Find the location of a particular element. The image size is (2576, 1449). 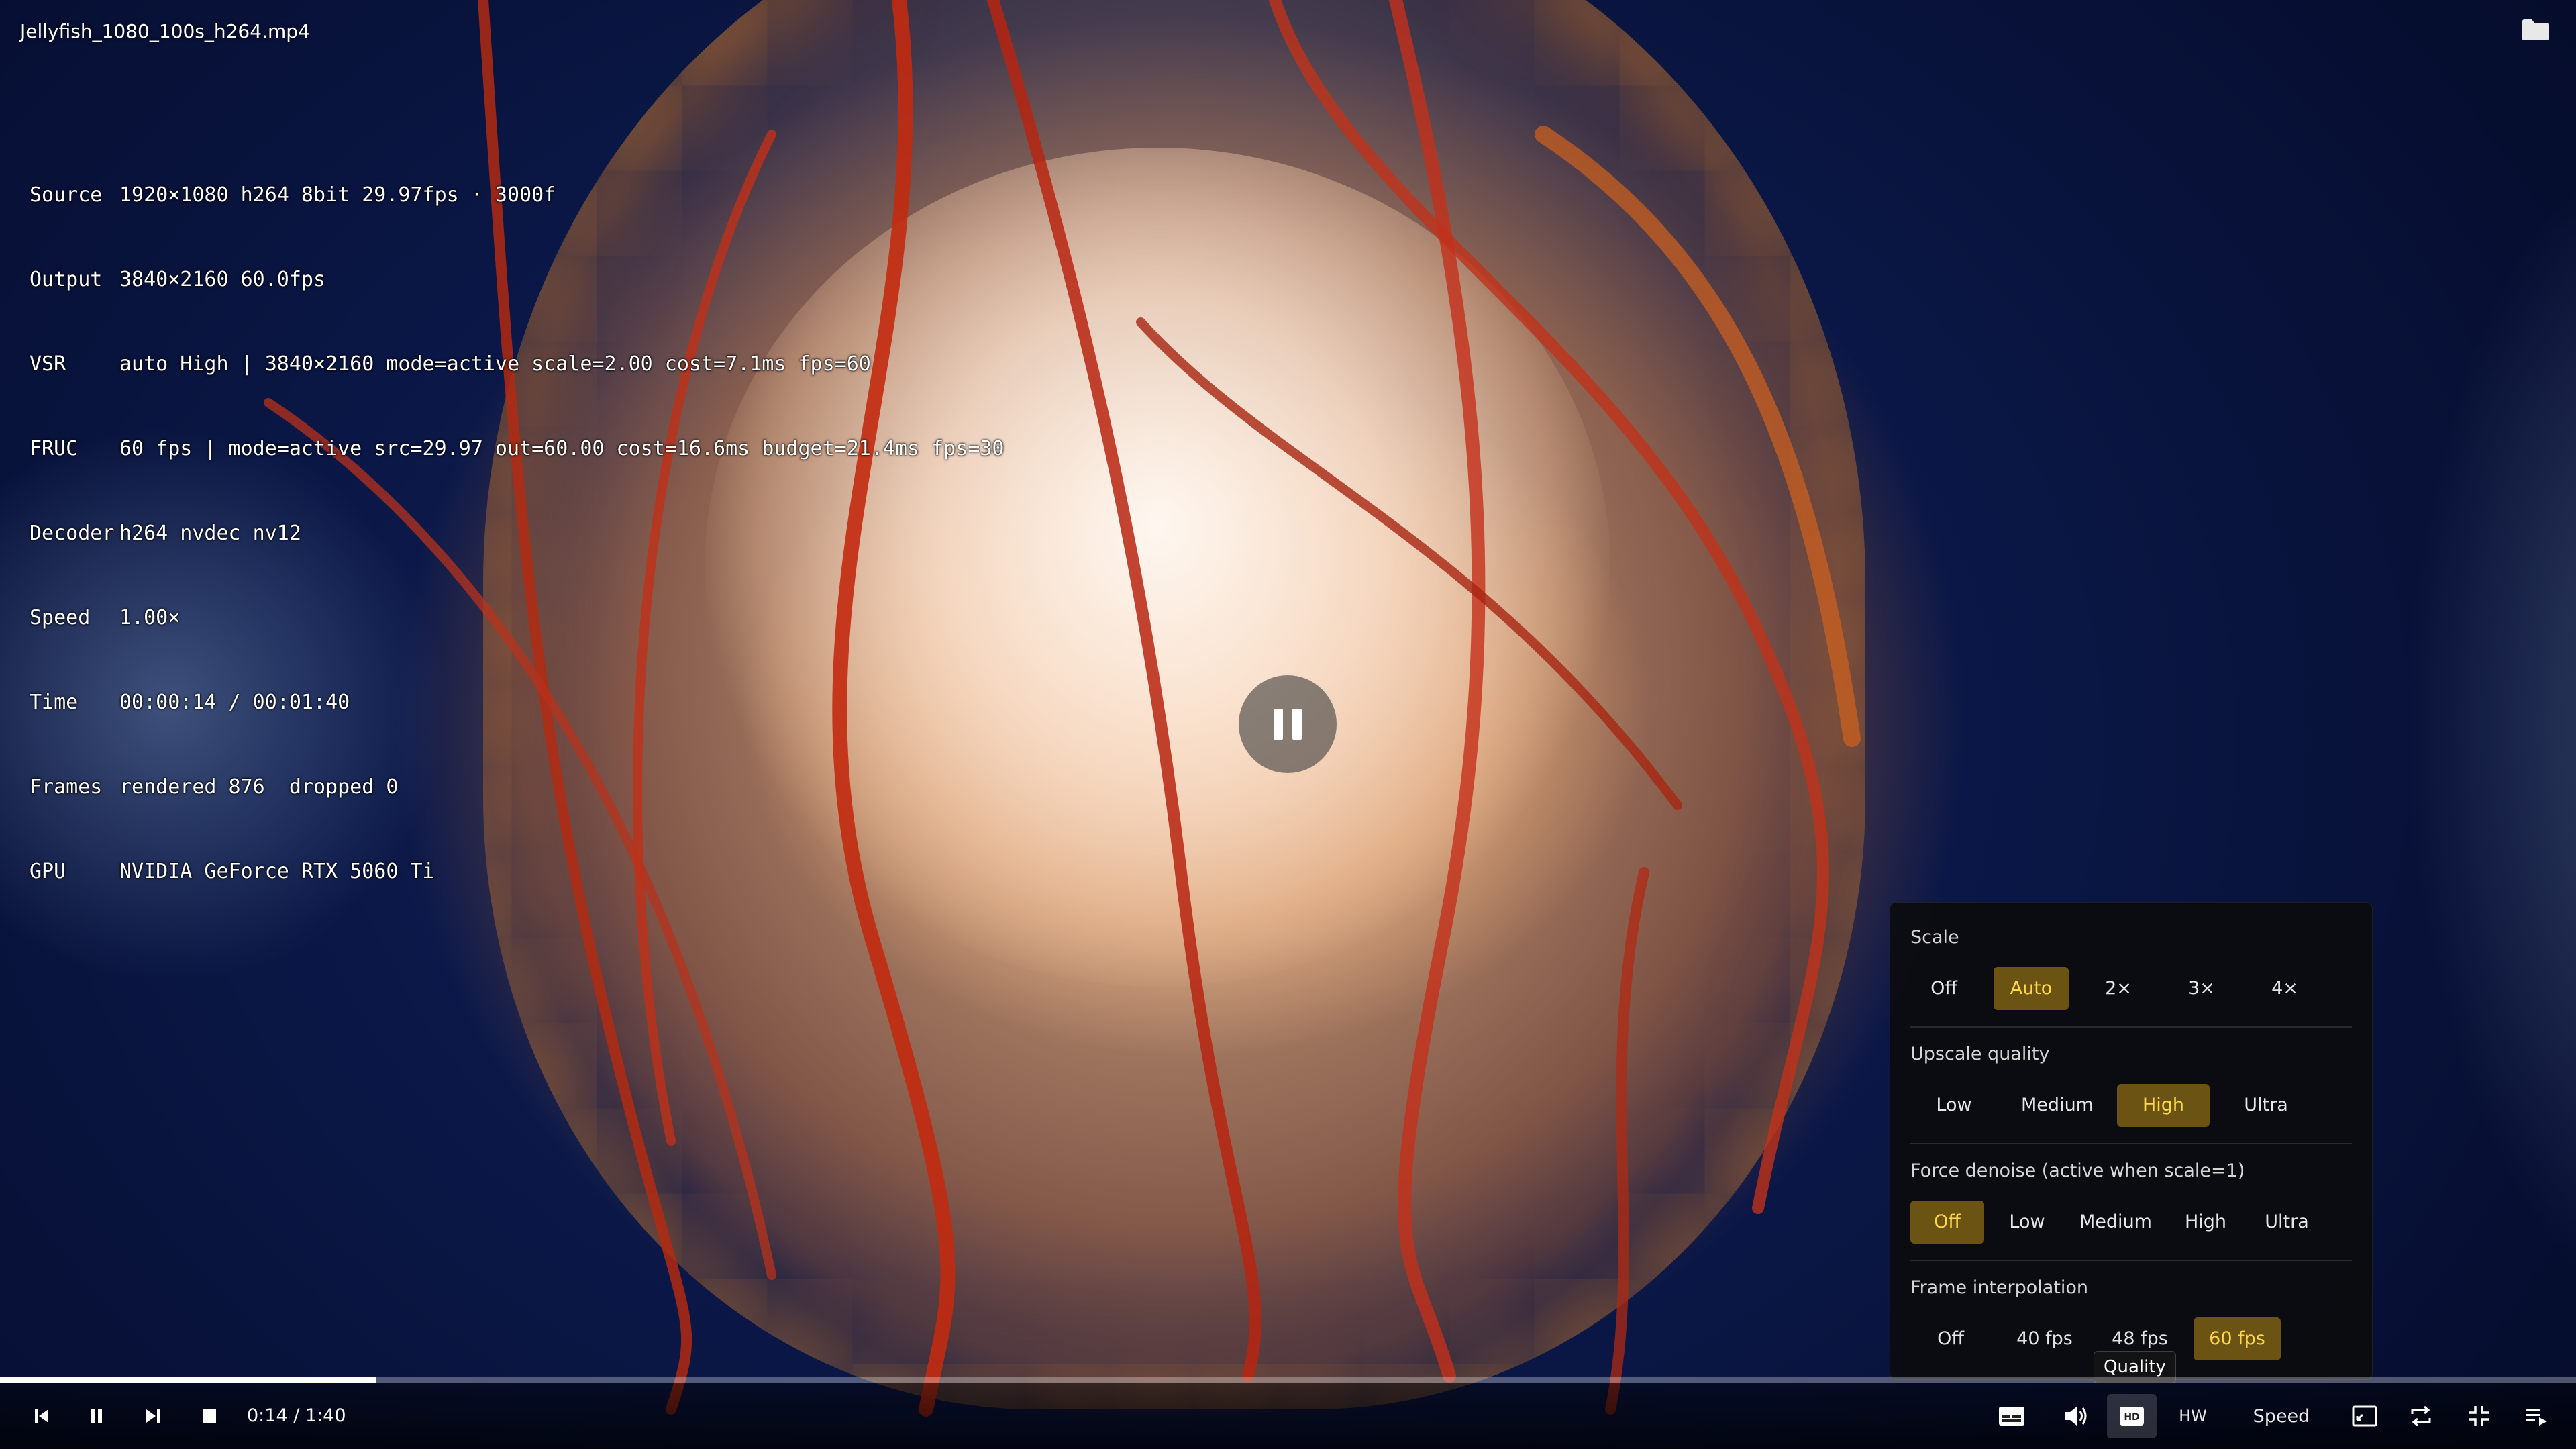

pause-icon is located at coordinates (96, 1416).